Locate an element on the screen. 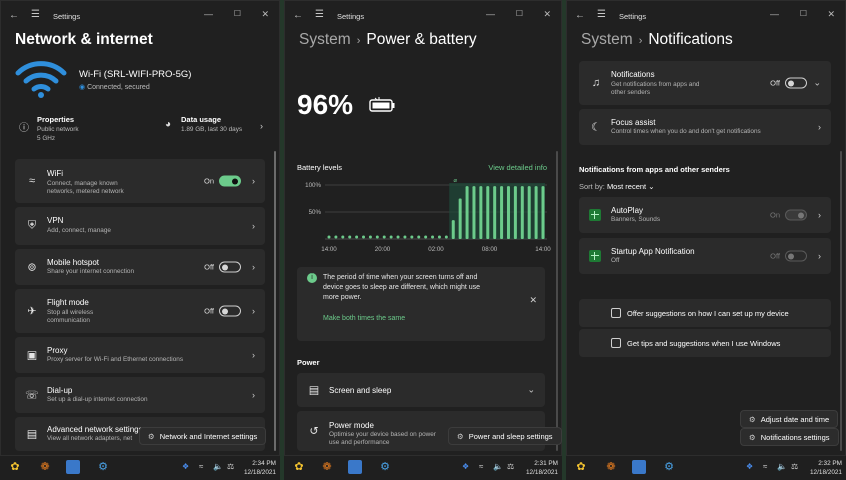 The width and height of the screenshot is (846, 480). taskbar-clock: 2:32 PM 12/18/2021 is located at coordinates (826, 468).